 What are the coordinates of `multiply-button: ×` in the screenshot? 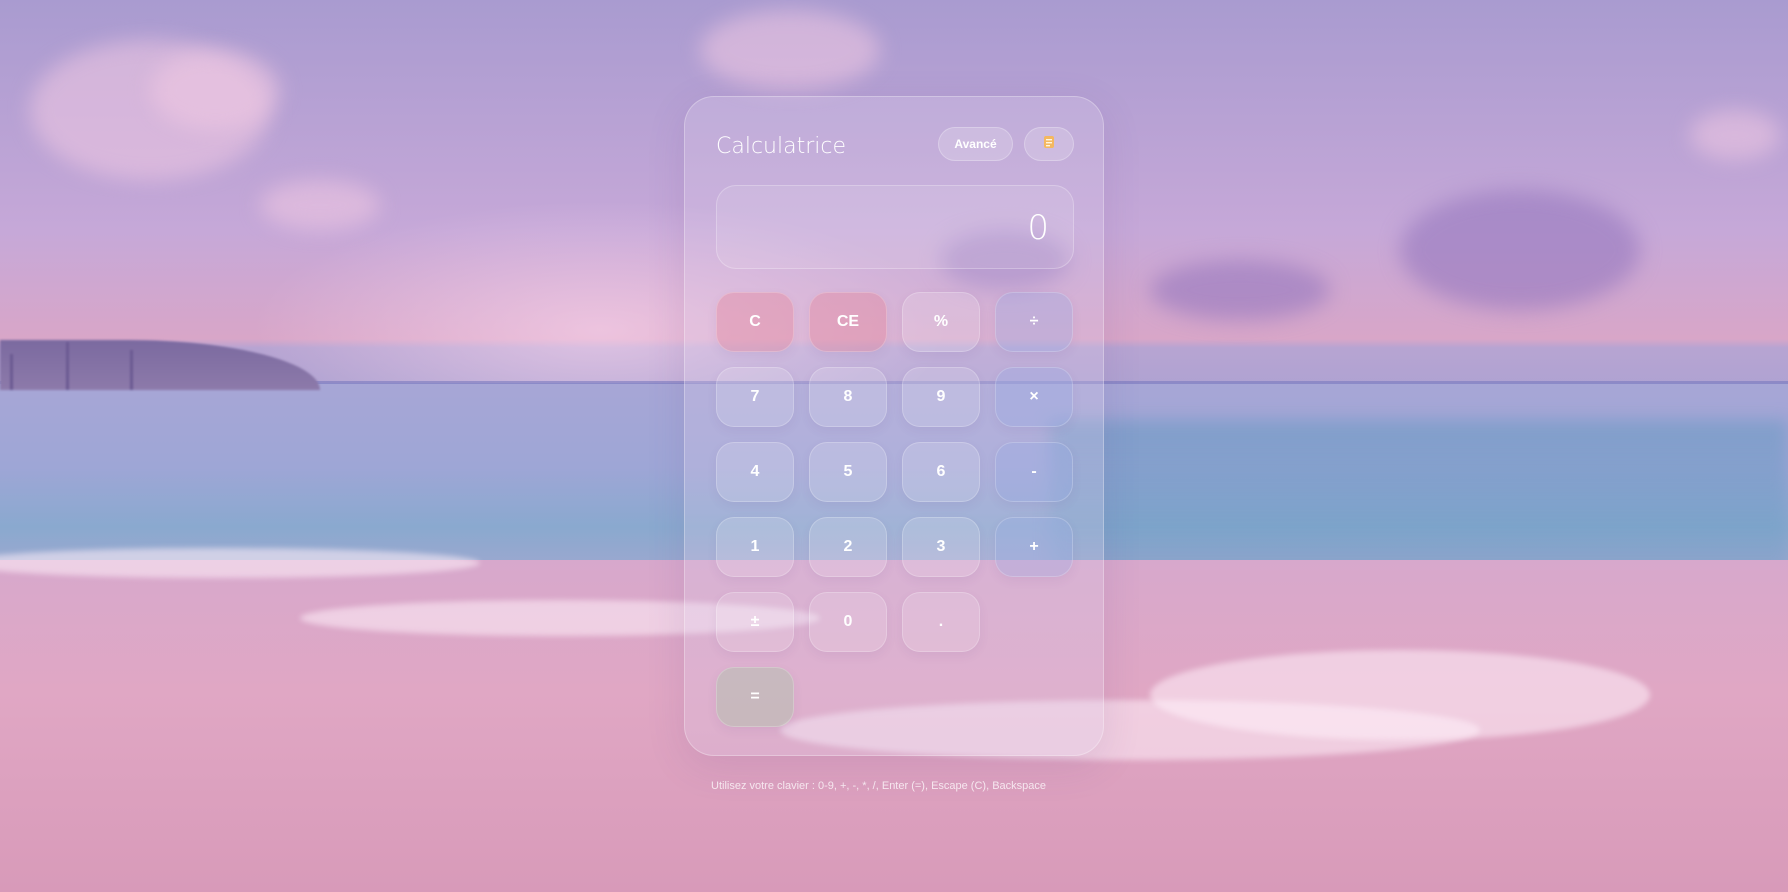 It's located at (1034, 397).